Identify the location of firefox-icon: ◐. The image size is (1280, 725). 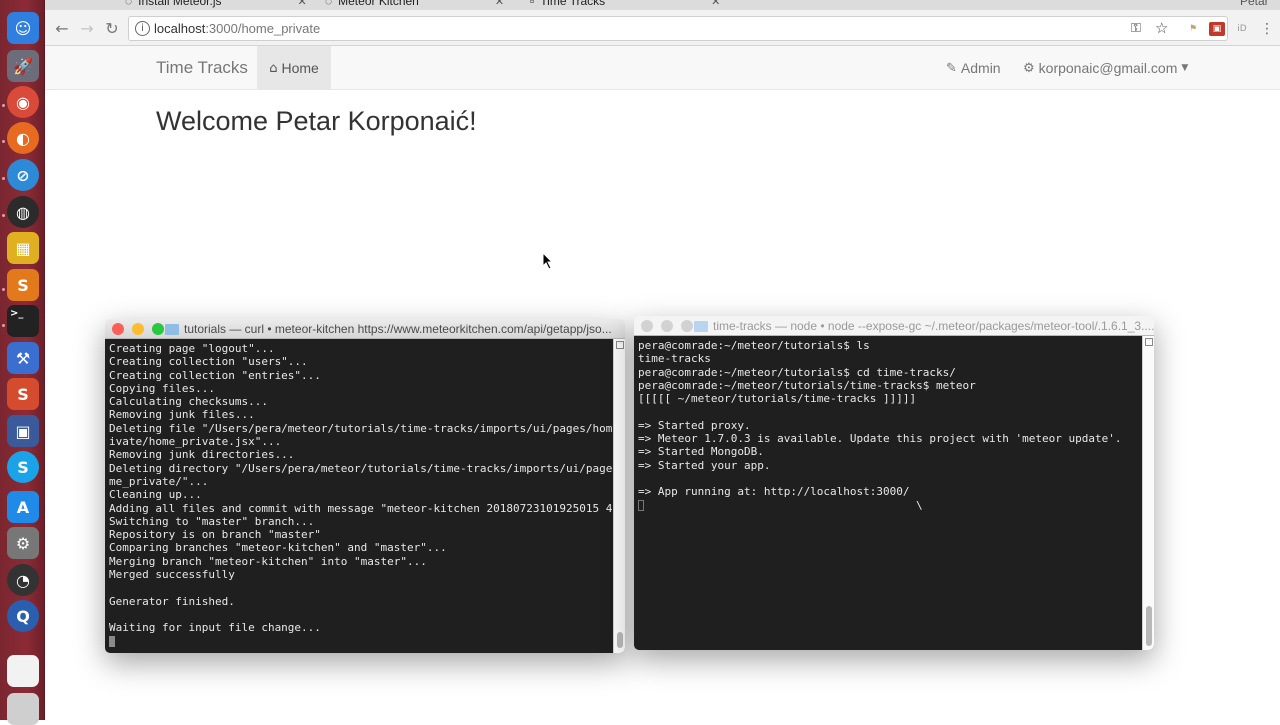
(23, 138).